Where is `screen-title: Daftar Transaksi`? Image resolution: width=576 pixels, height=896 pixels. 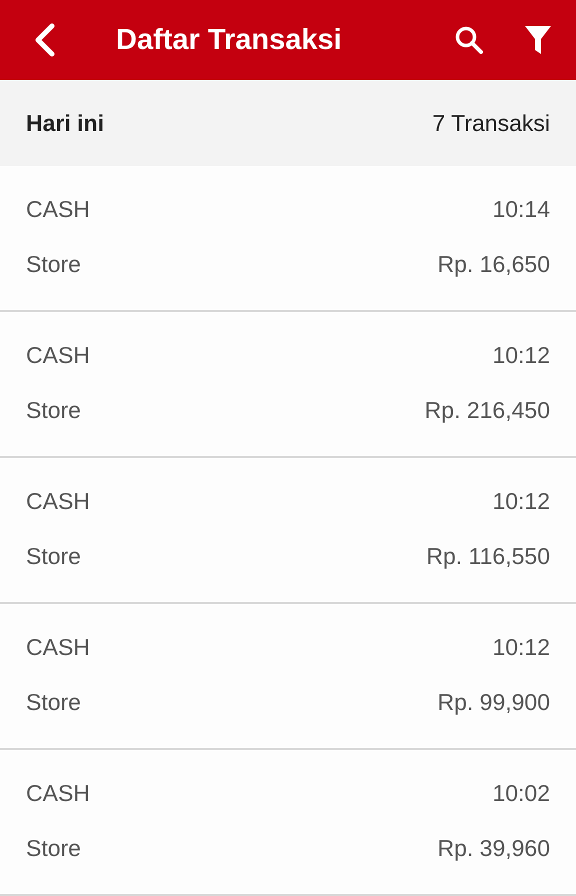
screen-title: Daftar Transaksi is located at coordinates (229, 40).